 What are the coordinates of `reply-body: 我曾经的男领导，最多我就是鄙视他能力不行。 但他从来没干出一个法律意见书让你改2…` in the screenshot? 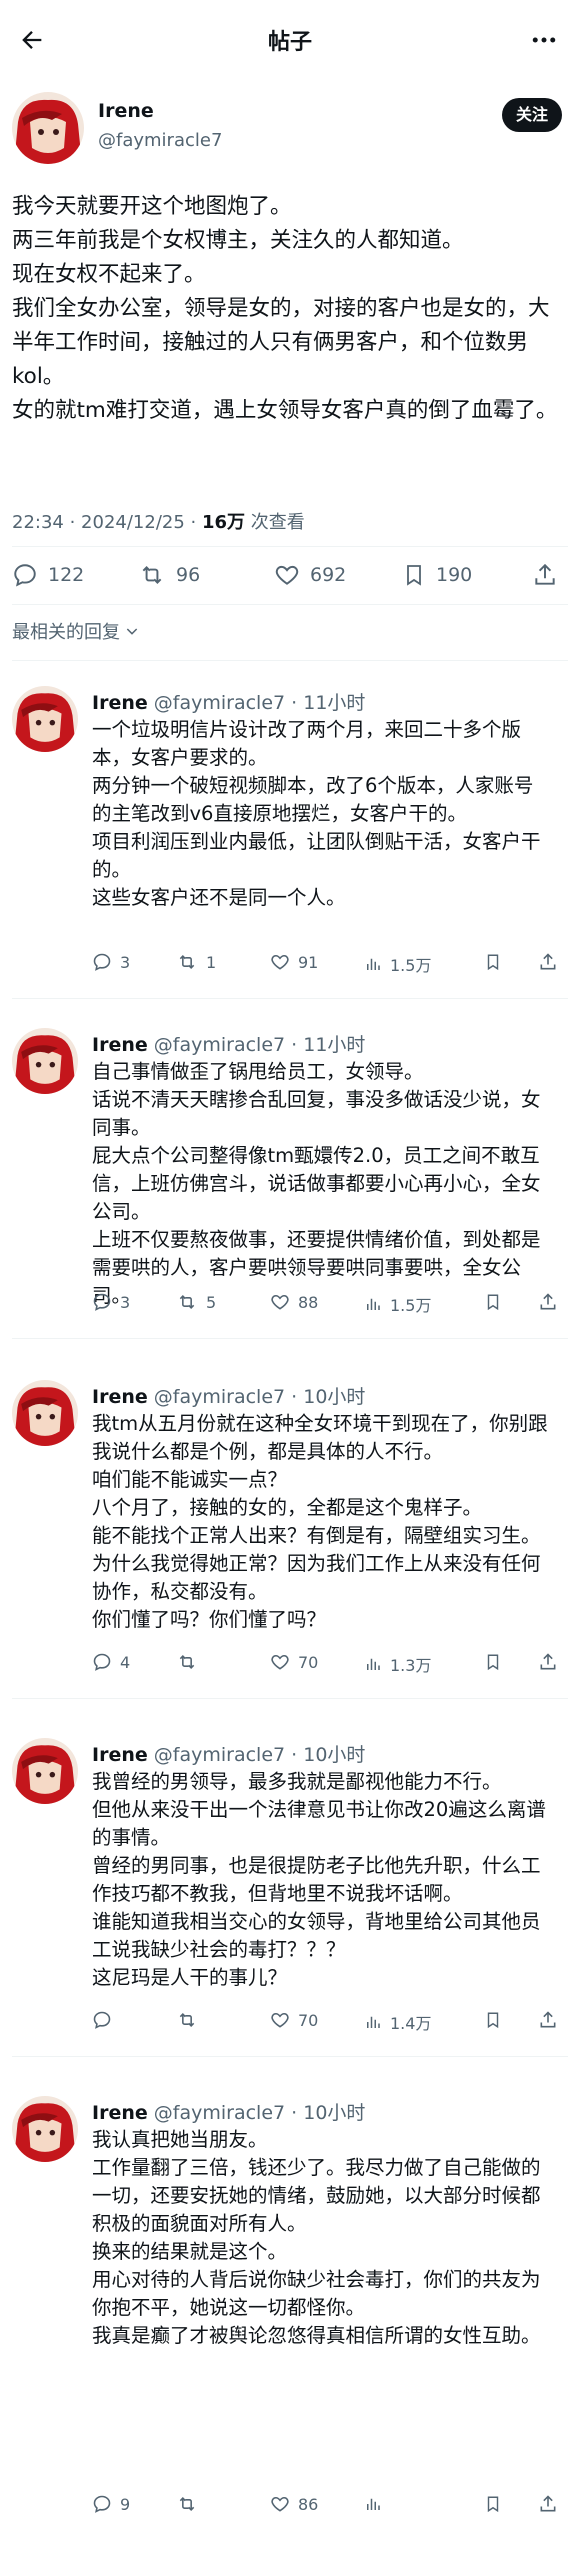 It's located at (319, 1879).